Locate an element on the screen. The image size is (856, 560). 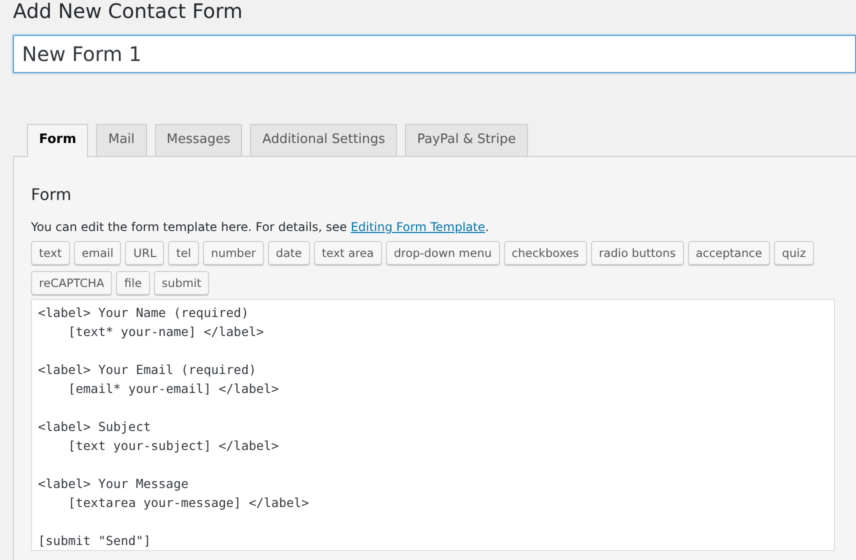
panel-description: You can edit the form template here. For details, see Editing Form Template. is located at coordinates (260, 227).